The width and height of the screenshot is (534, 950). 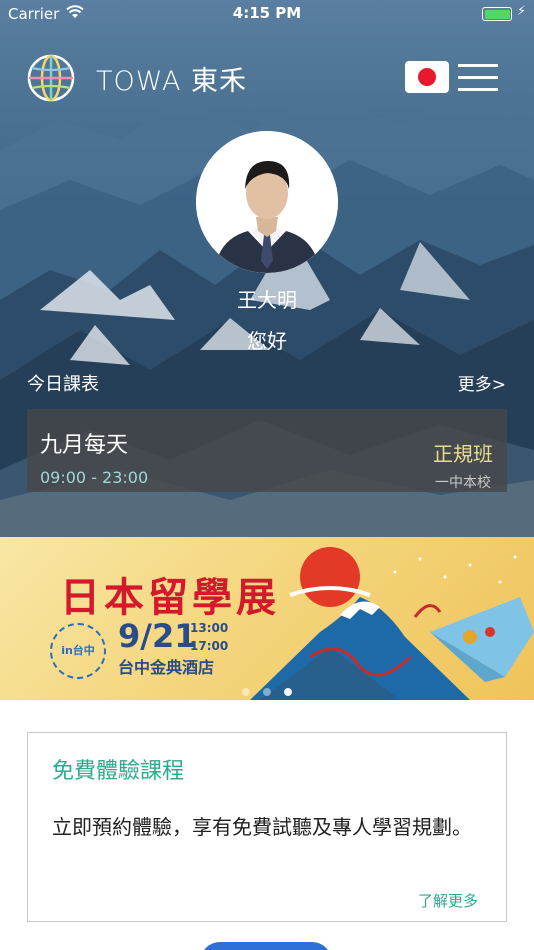 I want to click on charging-icon: ⚡, so click(x=521, y=11).